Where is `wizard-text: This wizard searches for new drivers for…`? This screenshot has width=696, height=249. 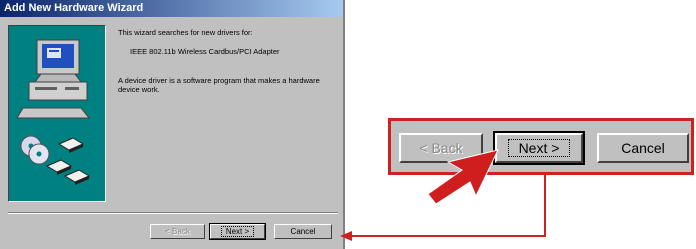
wizard-text: This wizard searches for new drivers for… is located at coordinates (228, 66).